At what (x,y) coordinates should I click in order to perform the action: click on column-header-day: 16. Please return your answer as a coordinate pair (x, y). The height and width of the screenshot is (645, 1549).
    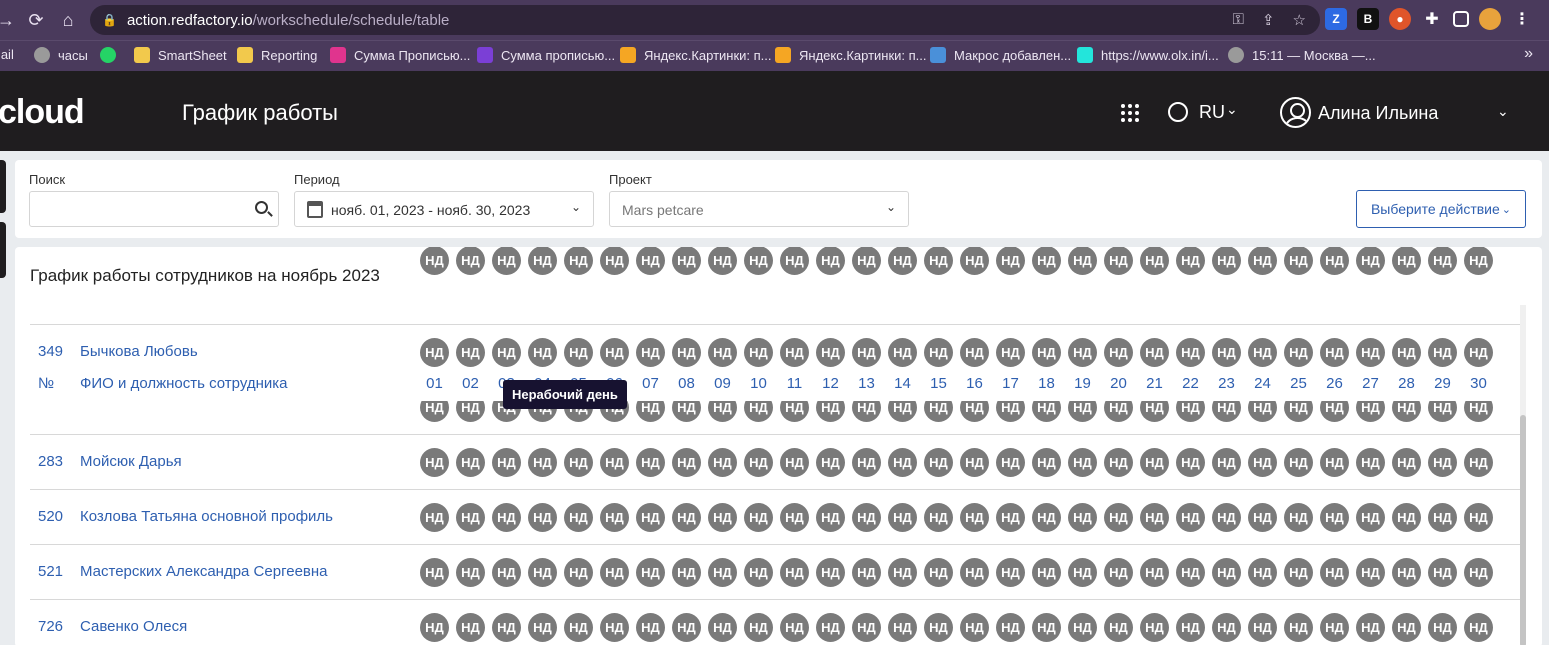
    Looking at the image, I should click on (974, 383).